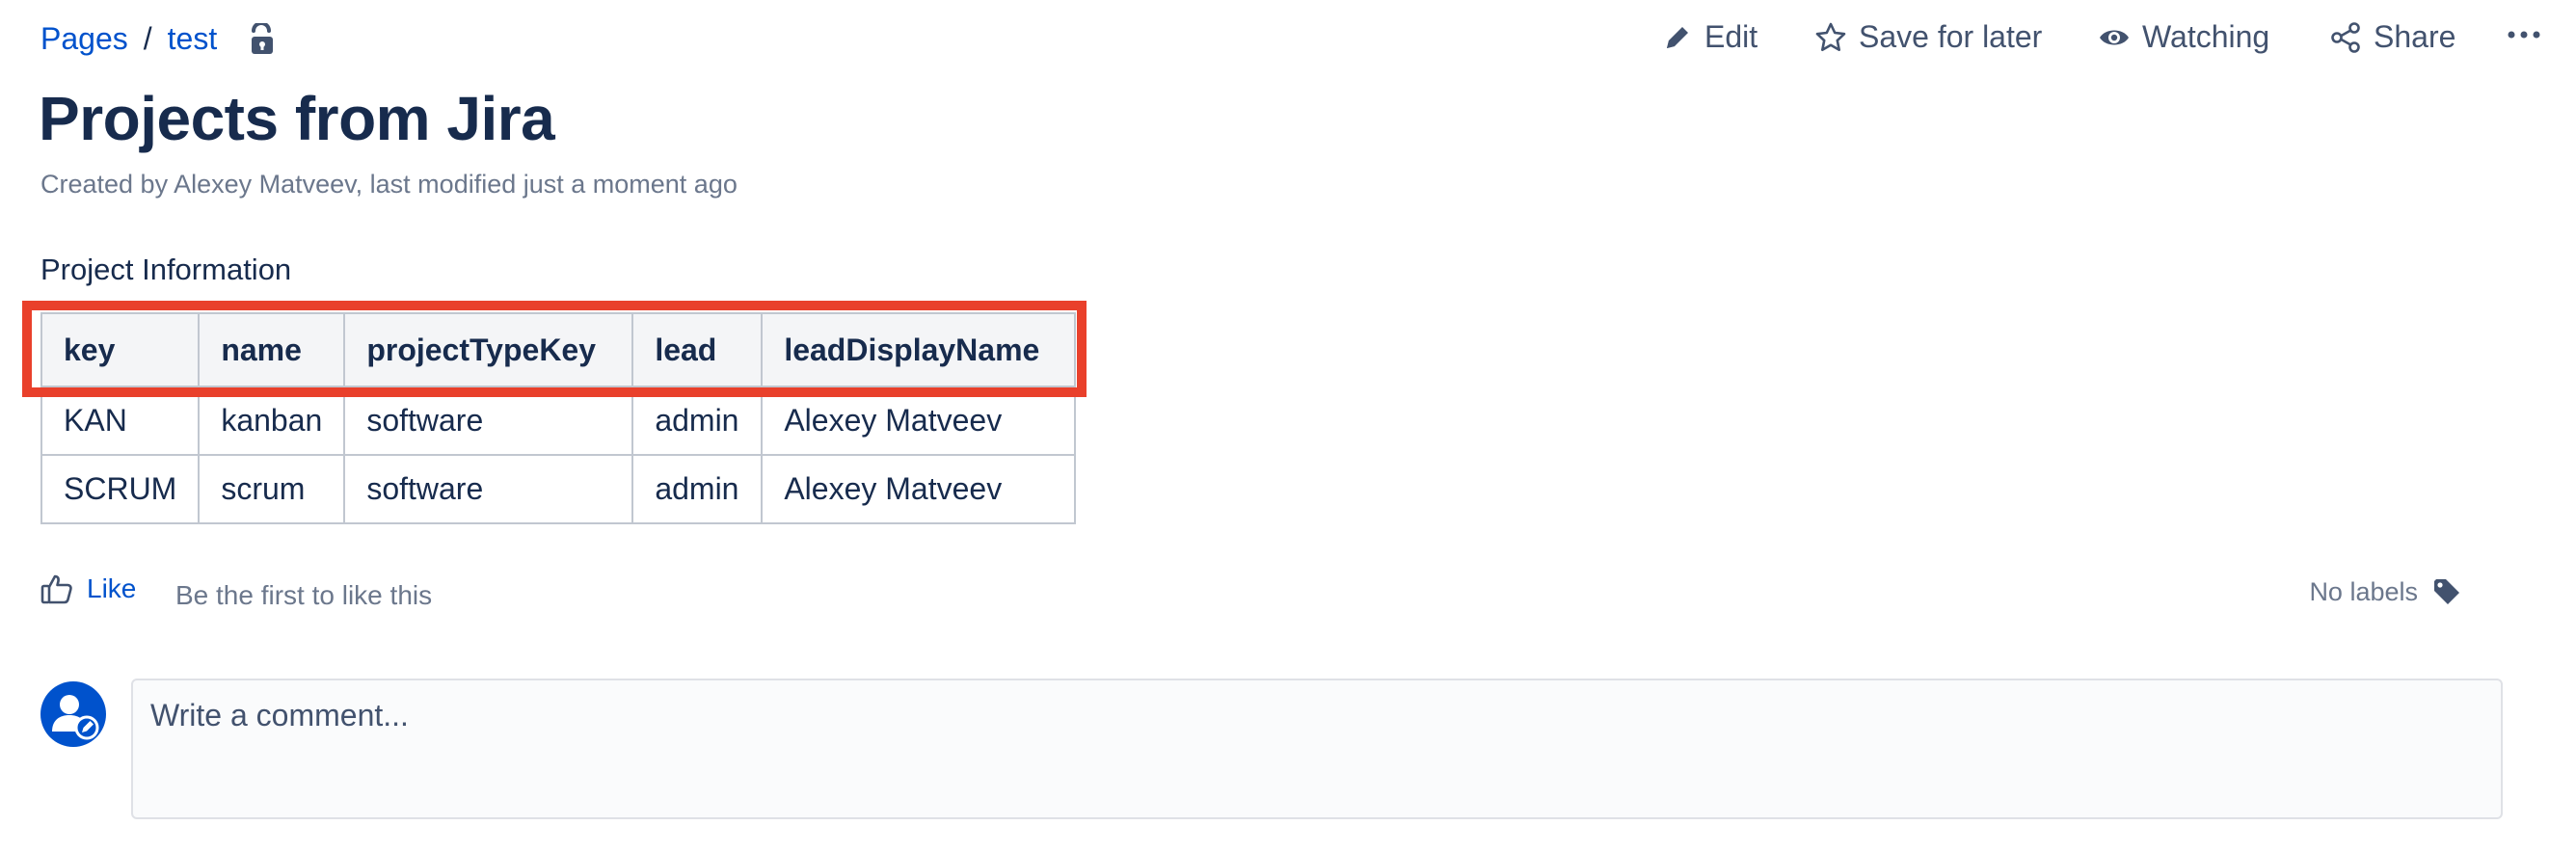 Image resolution: width=2576 pixels, height=852 pixels. Describe the element at coordinates (272, 489) in the screenshot. I see `table-cell: scrum` at that location.